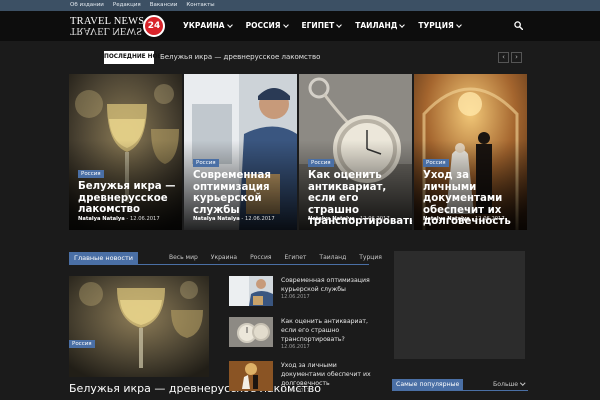  I want to click on nav-label: ТУРЦИЯ, so click(436, 25).